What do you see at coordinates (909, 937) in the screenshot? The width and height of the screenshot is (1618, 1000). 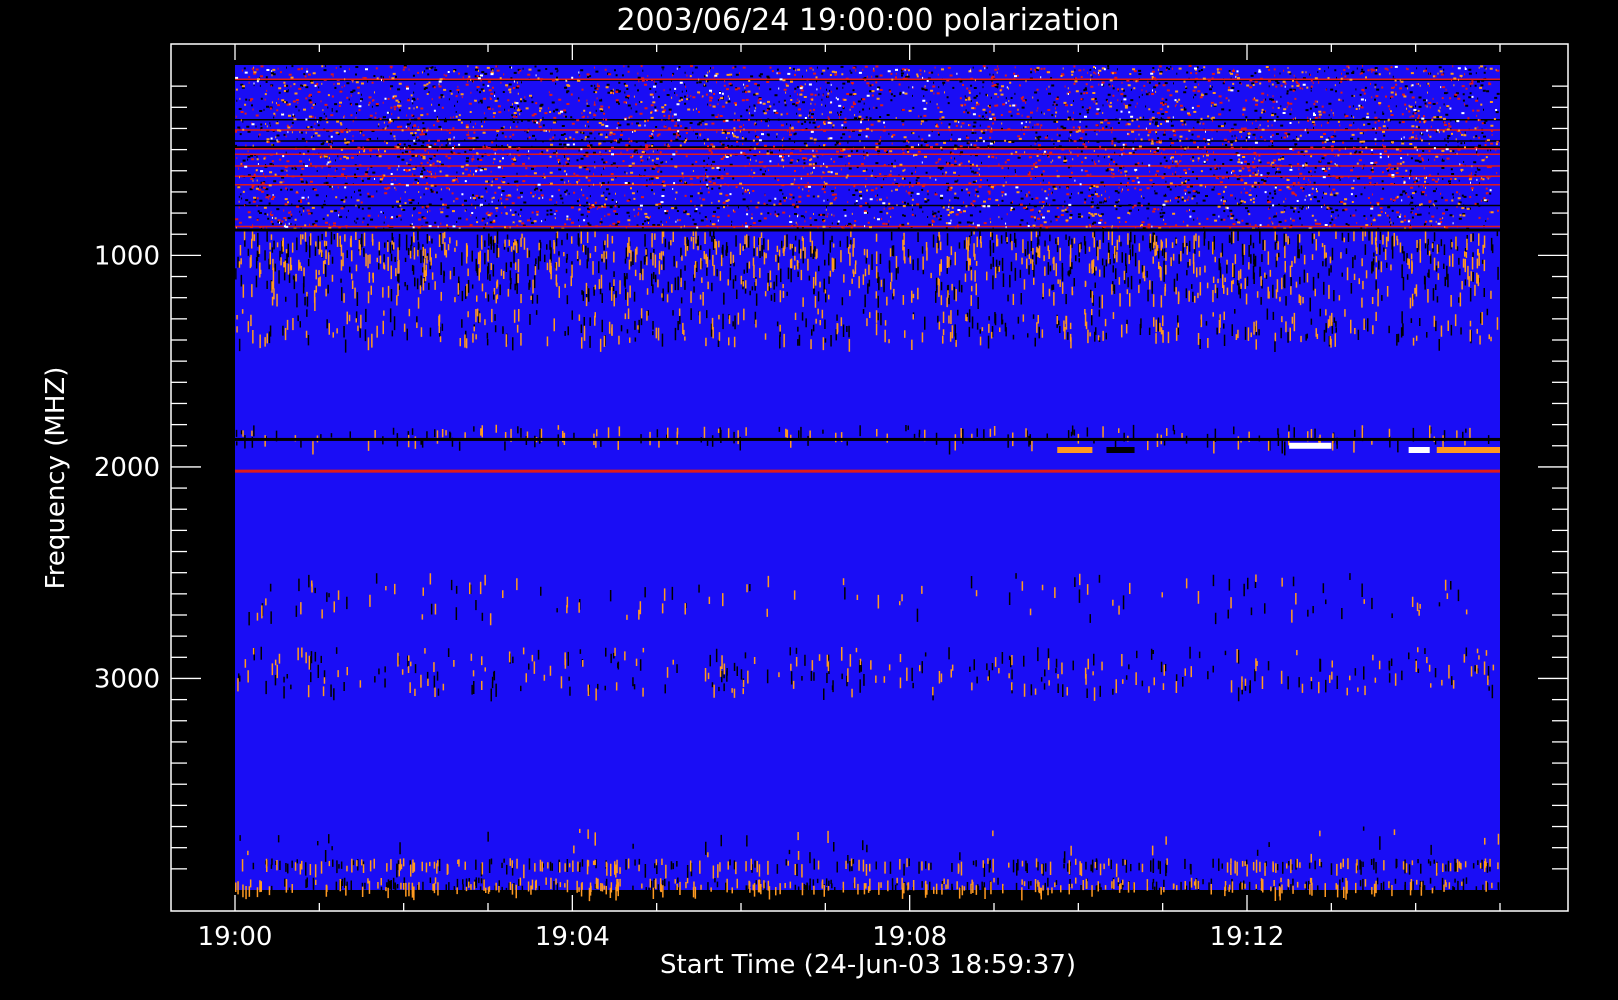 I see `x-tick-label: 19:08` at bounding box center [909, 937].